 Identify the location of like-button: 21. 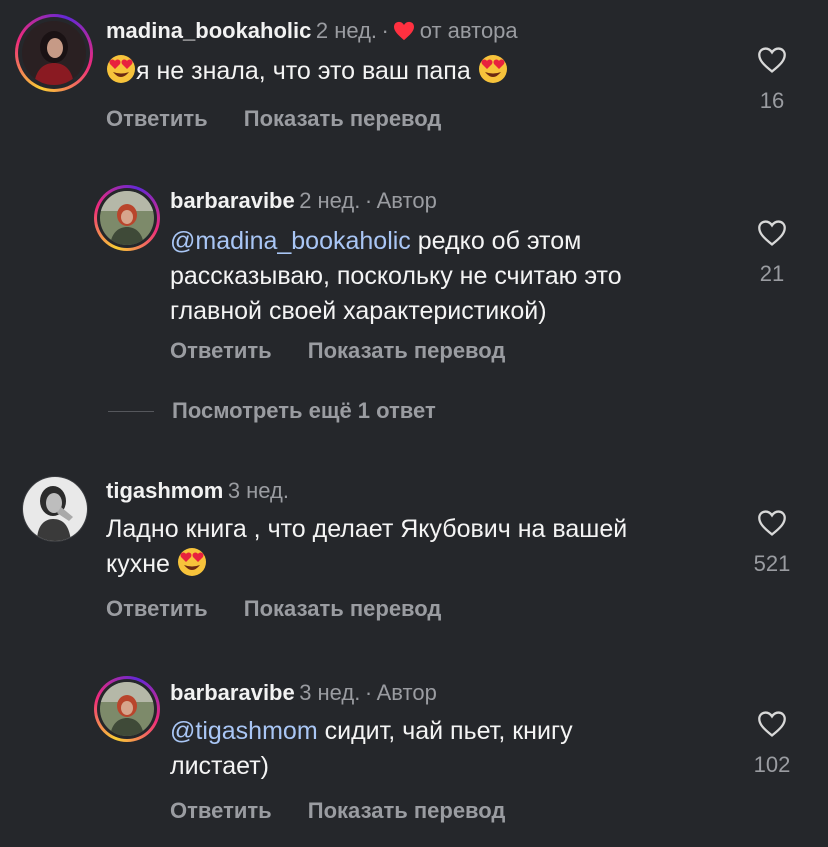
(772, 253).